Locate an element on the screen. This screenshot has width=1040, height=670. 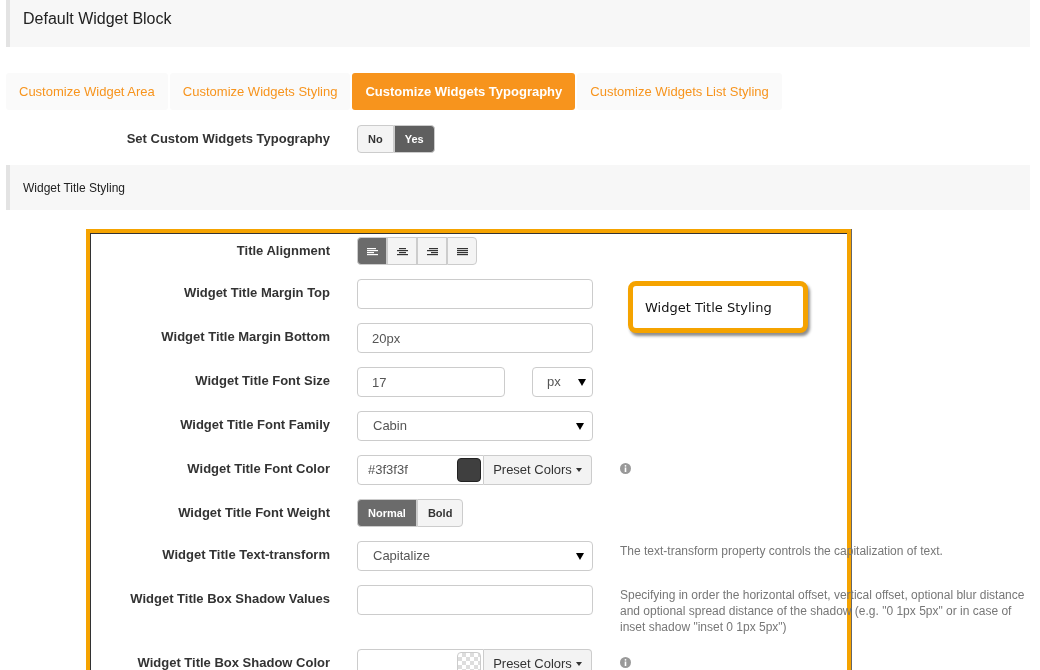
align-justify-icon is located at coordinates (462, 251).